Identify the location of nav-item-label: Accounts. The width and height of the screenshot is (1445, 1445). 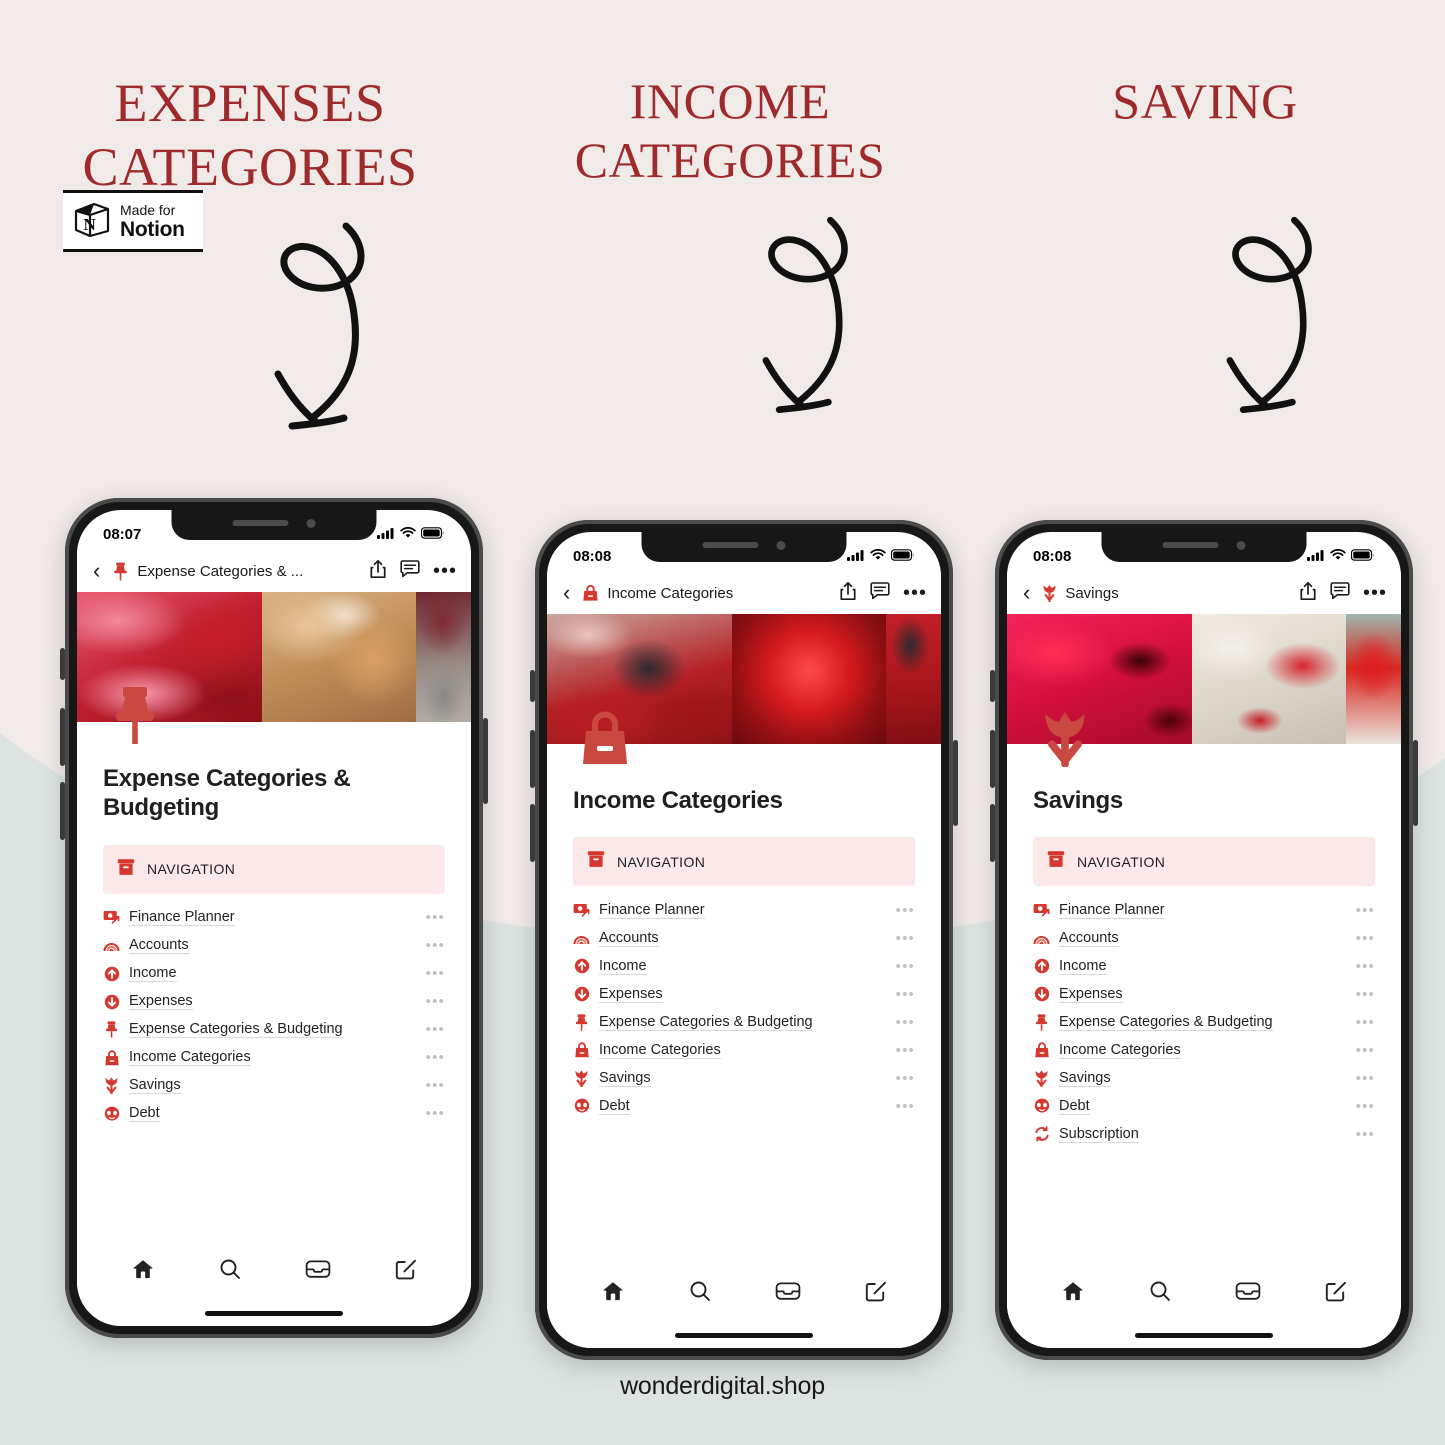
(159, 946).